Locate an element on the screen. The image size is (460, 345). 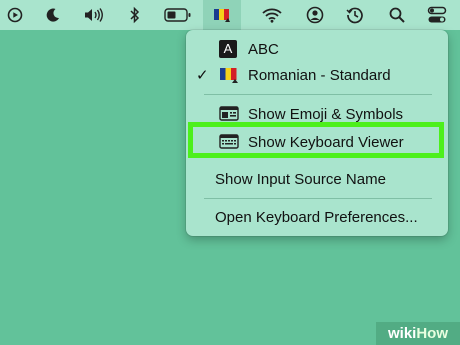
highlight-box is located at coordinates (316, 140).